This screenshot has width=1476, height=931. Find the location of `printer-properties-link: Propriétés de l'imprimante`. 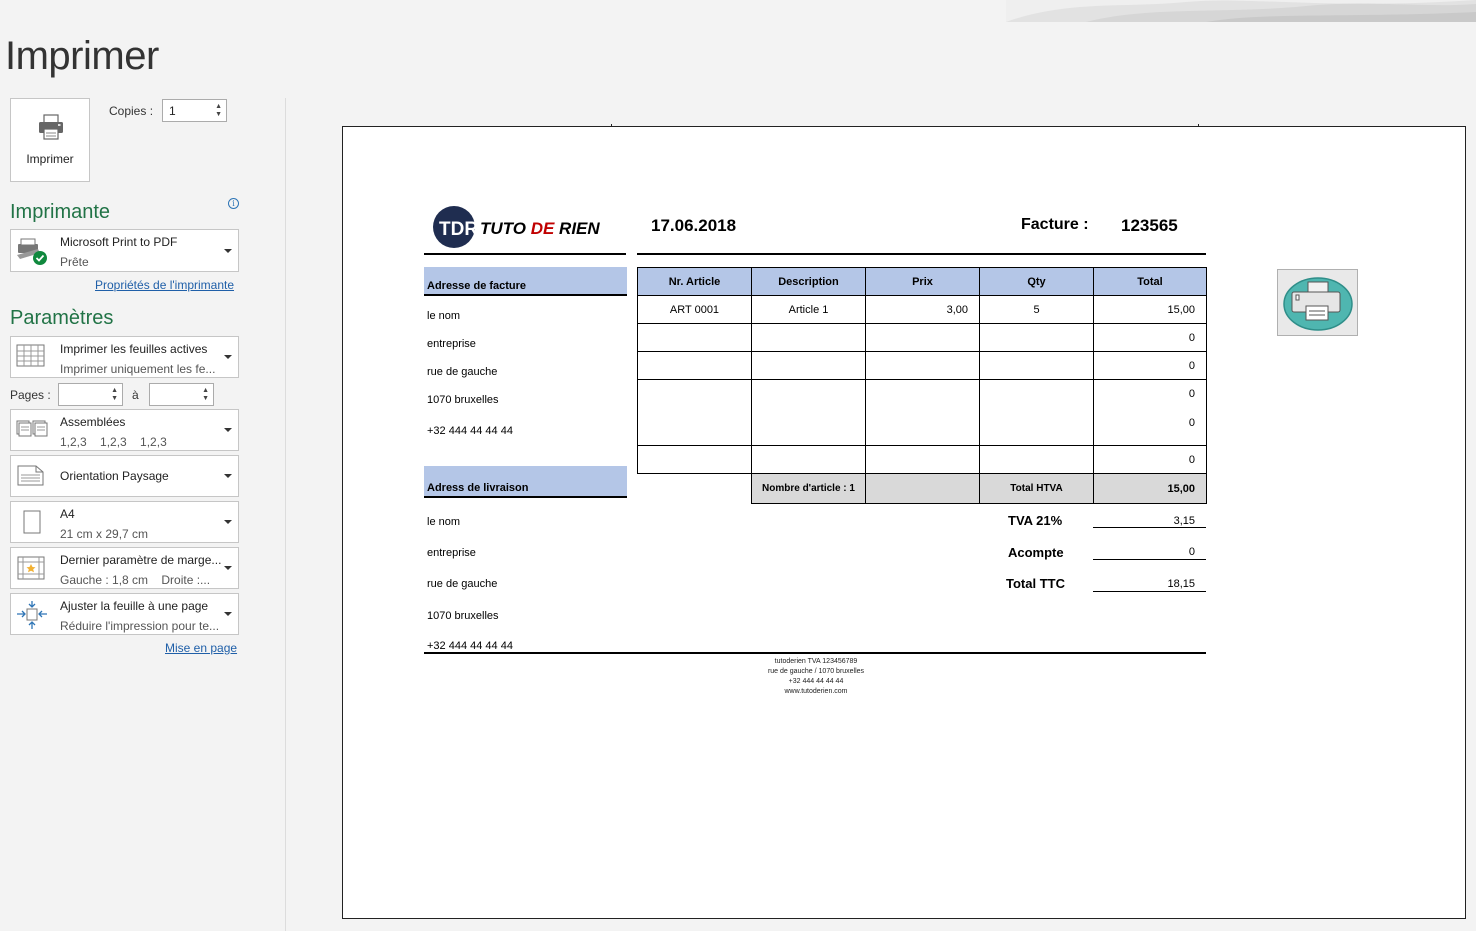

printer-properties-link: Propriétés de l'imprimante is located at coordinates (164, 285).